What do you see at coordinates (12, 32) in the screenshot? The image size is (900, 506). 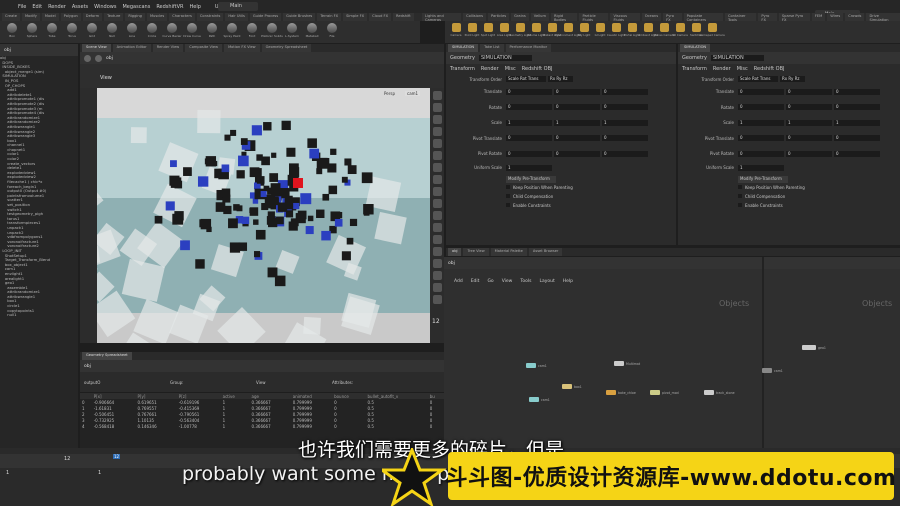 I see `shelf-tool-box: Box` at bounding box center [12, 32].